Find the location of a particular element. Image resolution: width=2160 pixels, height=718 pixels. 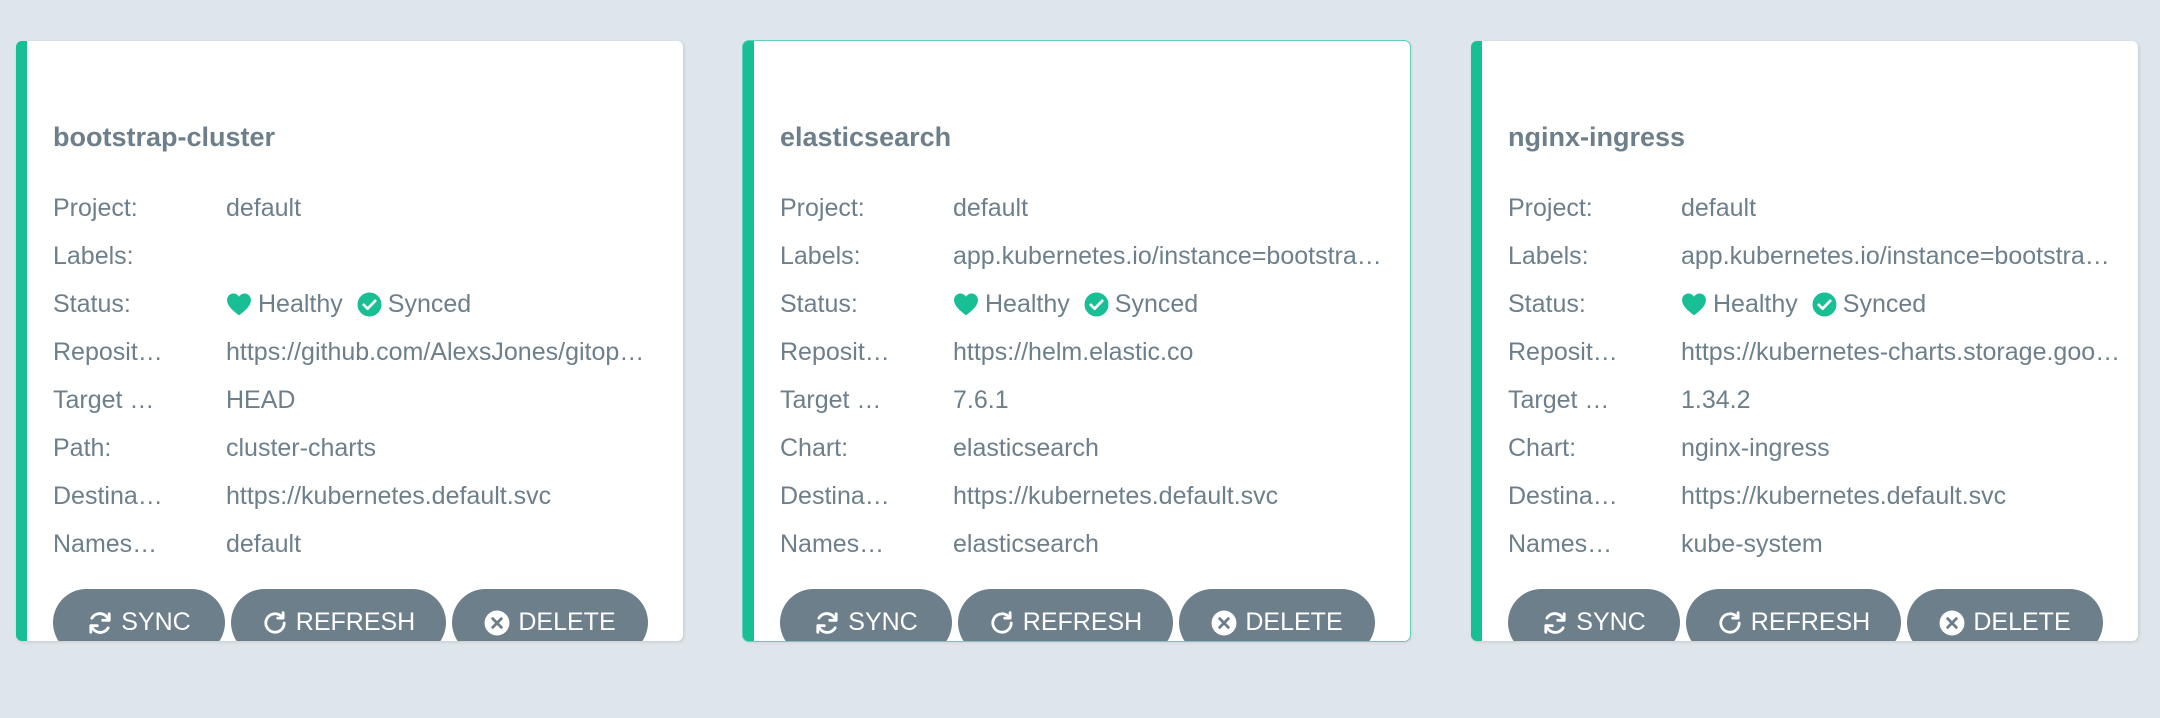

labels-row: Labels: is located at coordinates (363, 256).